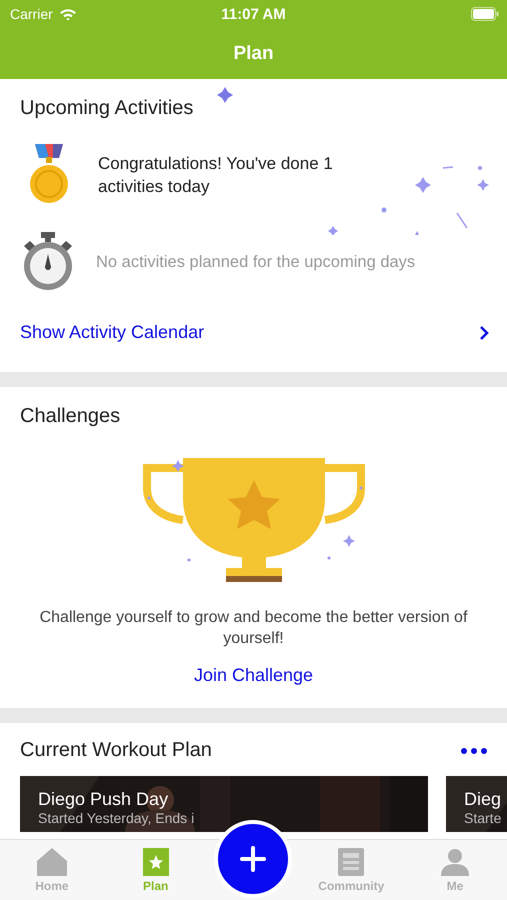 The width and height of the screenshot is (507, 900). Describe the element at coordinates (253, 859) in the screenshot. I see `plus-icon` at that location.